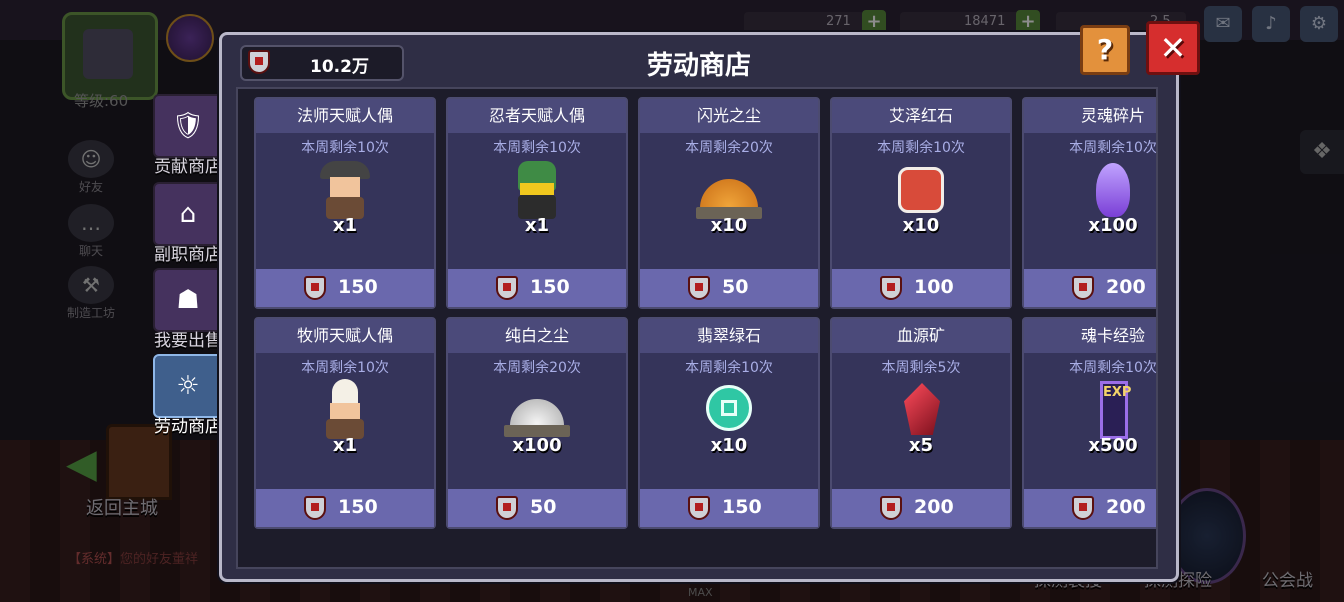  What do you see at coordinates (729, 116) in the screenshot?
I see `item-name: 闪光之尘` at bounding box center [729, 116].